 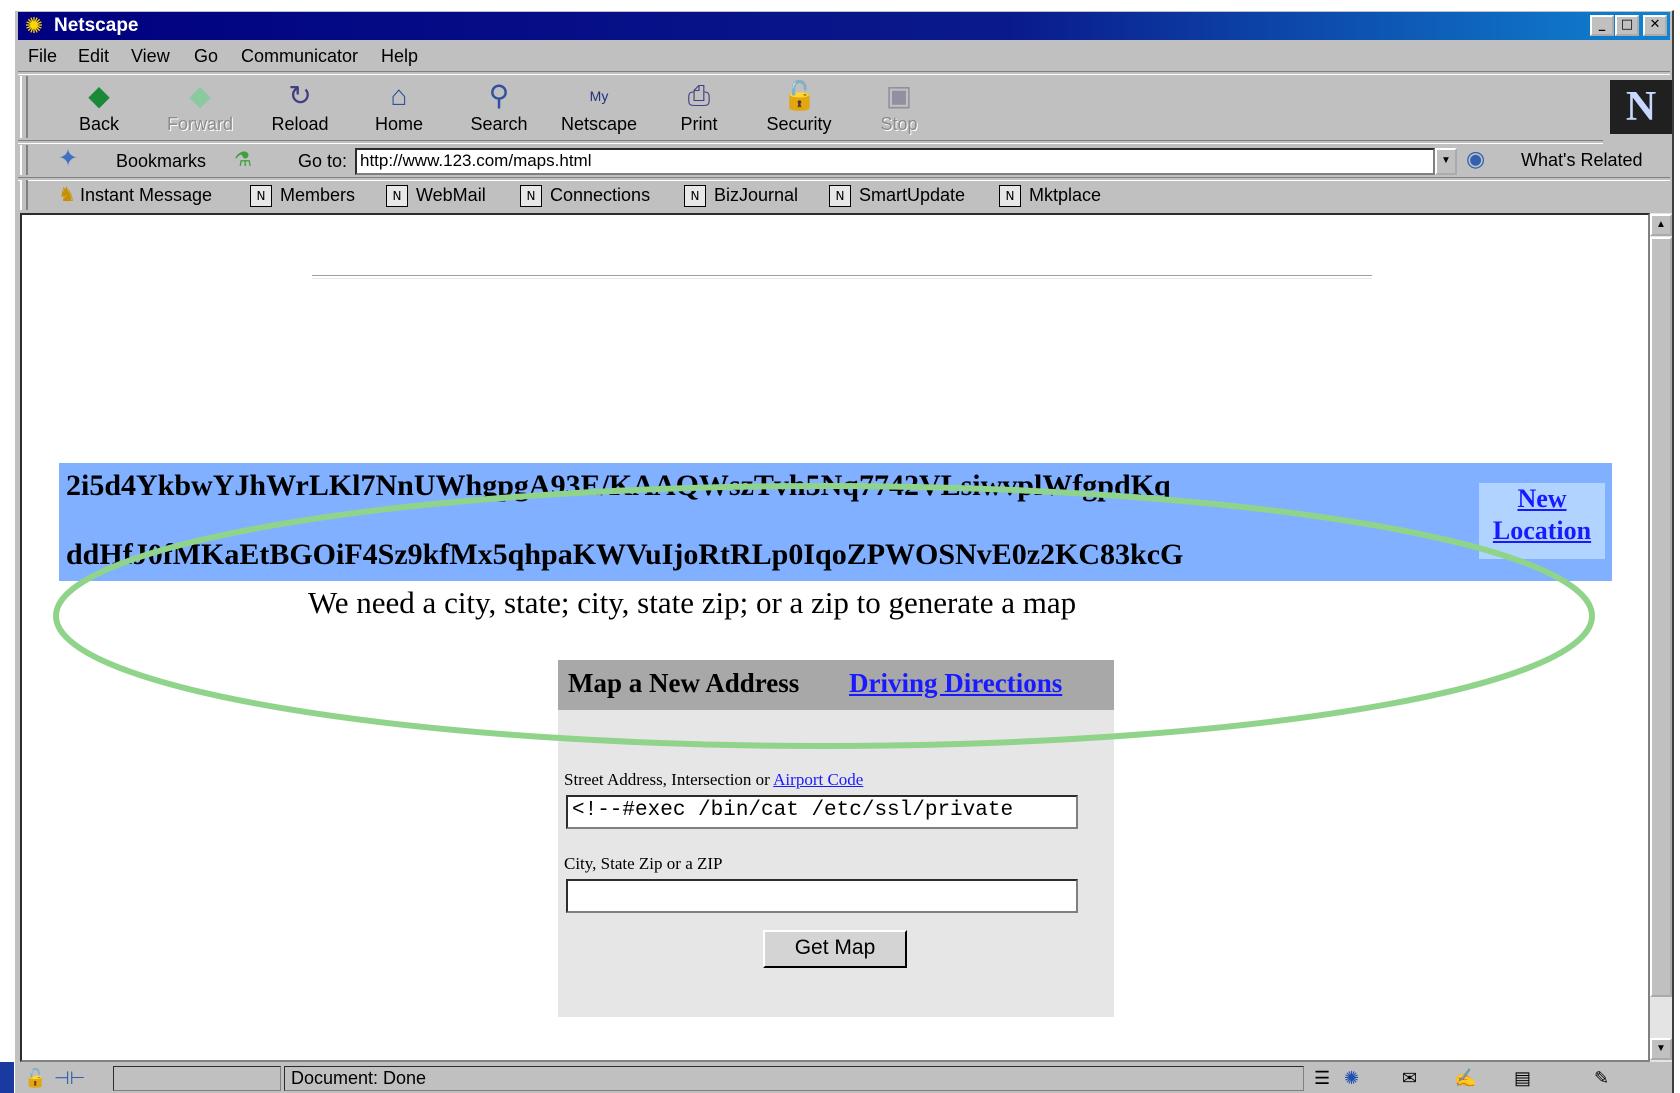 I want to click on discussions-icon: ✍, so click(x=1465, y=1078).